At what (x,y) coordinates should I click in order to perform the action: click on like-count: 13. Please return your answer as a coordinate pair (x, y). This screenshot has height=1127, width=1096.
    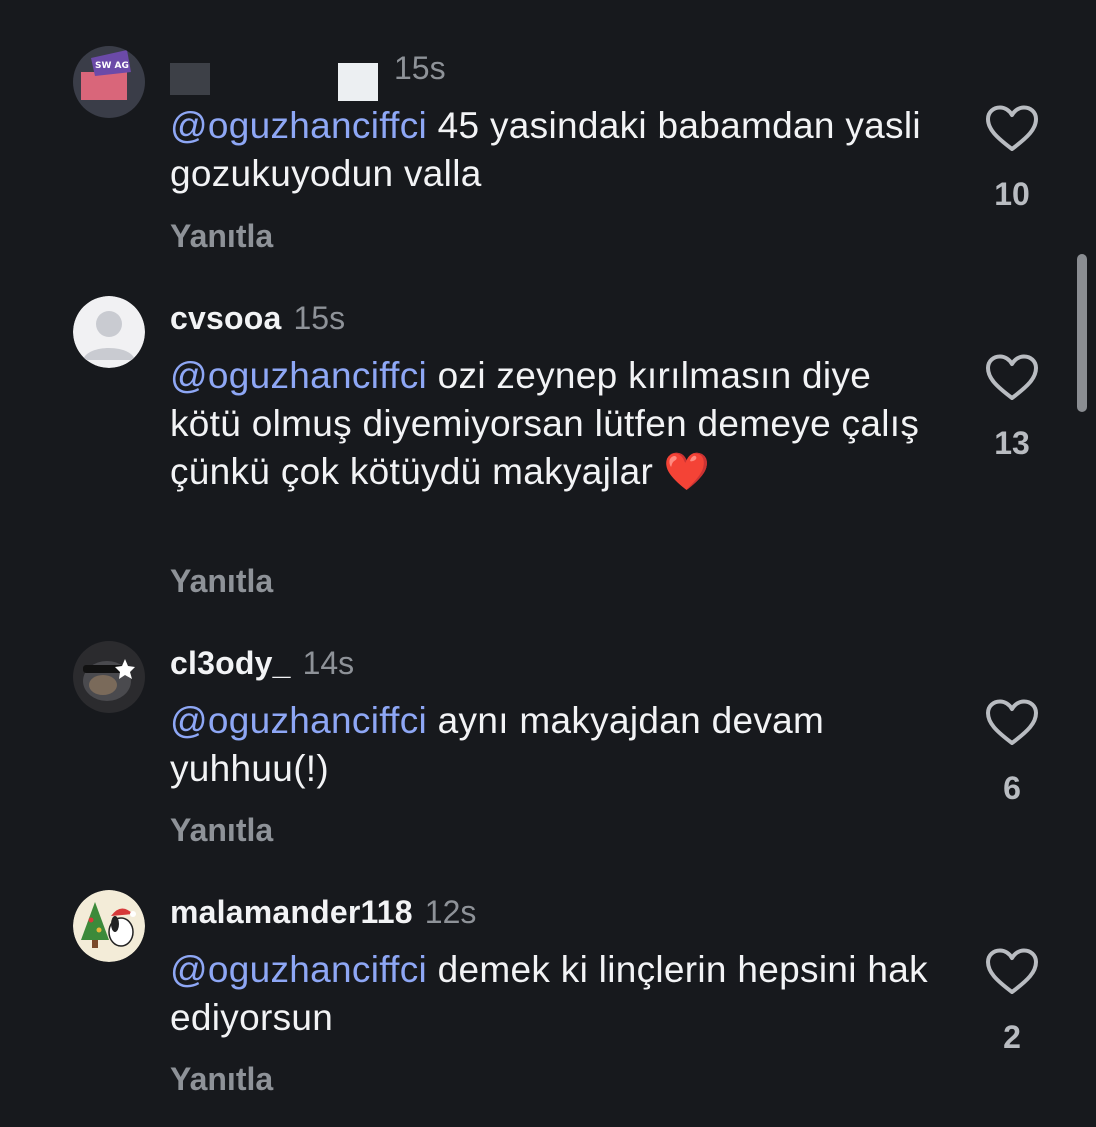
    Looking at the image, I should click on (1012, 443).